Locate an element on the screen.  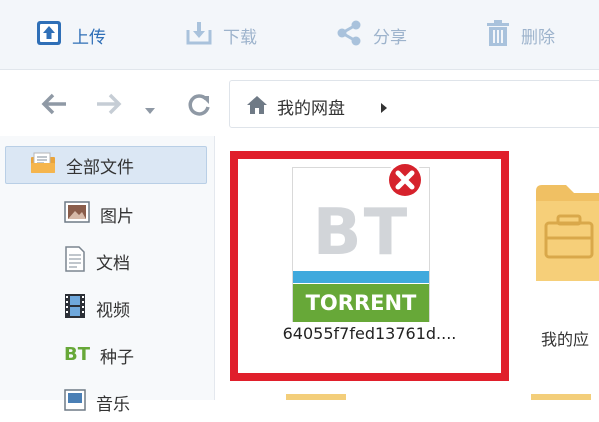
sidebar-item-label: 音乐 is located at coordinates (113, 404).